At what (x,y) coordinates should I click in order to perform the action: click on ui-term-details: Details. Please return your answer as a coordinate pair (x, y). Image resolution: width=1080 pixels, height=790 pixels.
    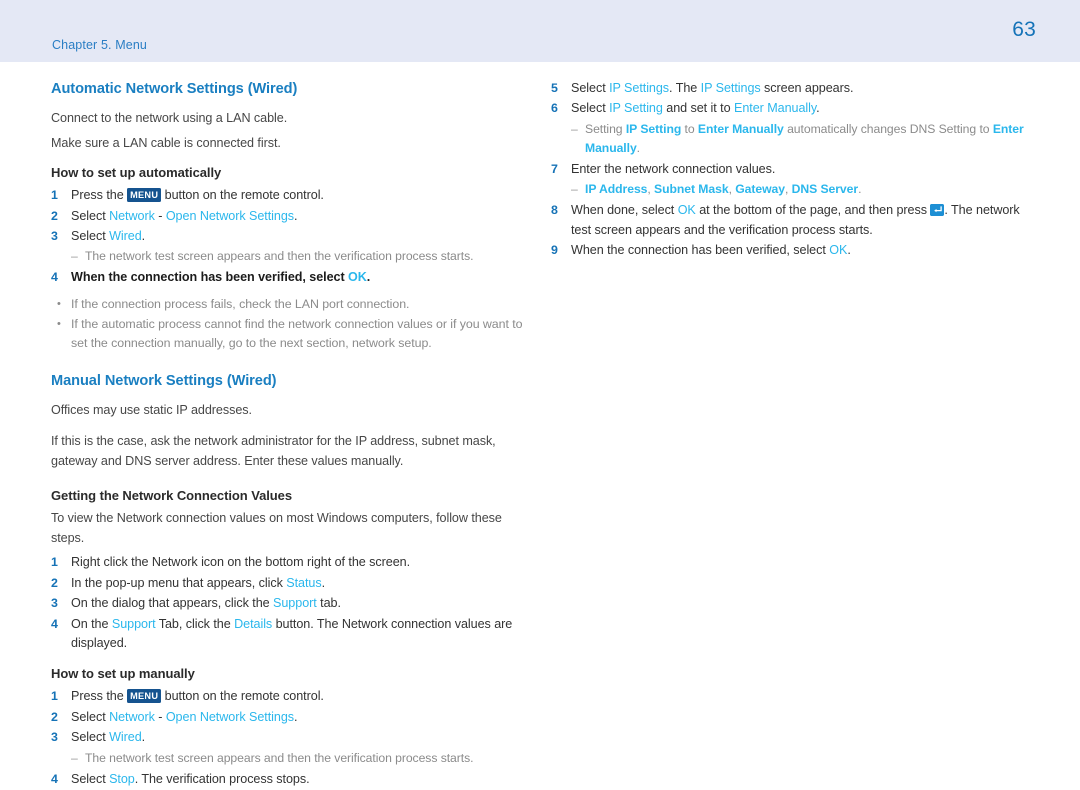
    Looking at the image, I should click on (253, 623).